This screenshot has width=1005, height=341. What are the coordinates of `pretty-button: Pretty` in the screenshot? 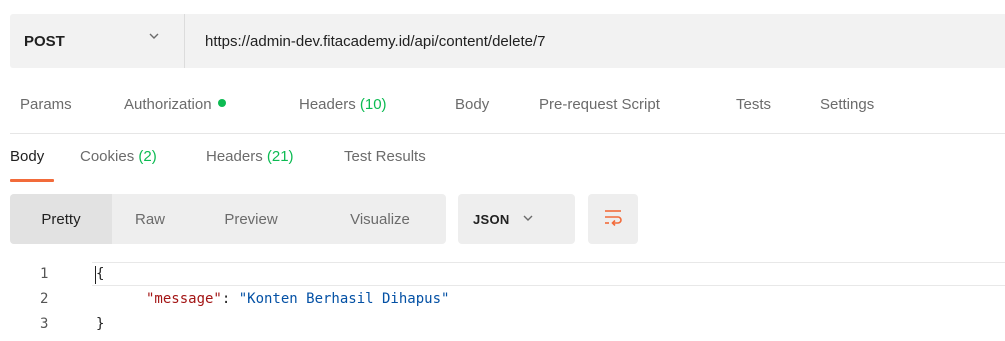 It's located at (61, 219).